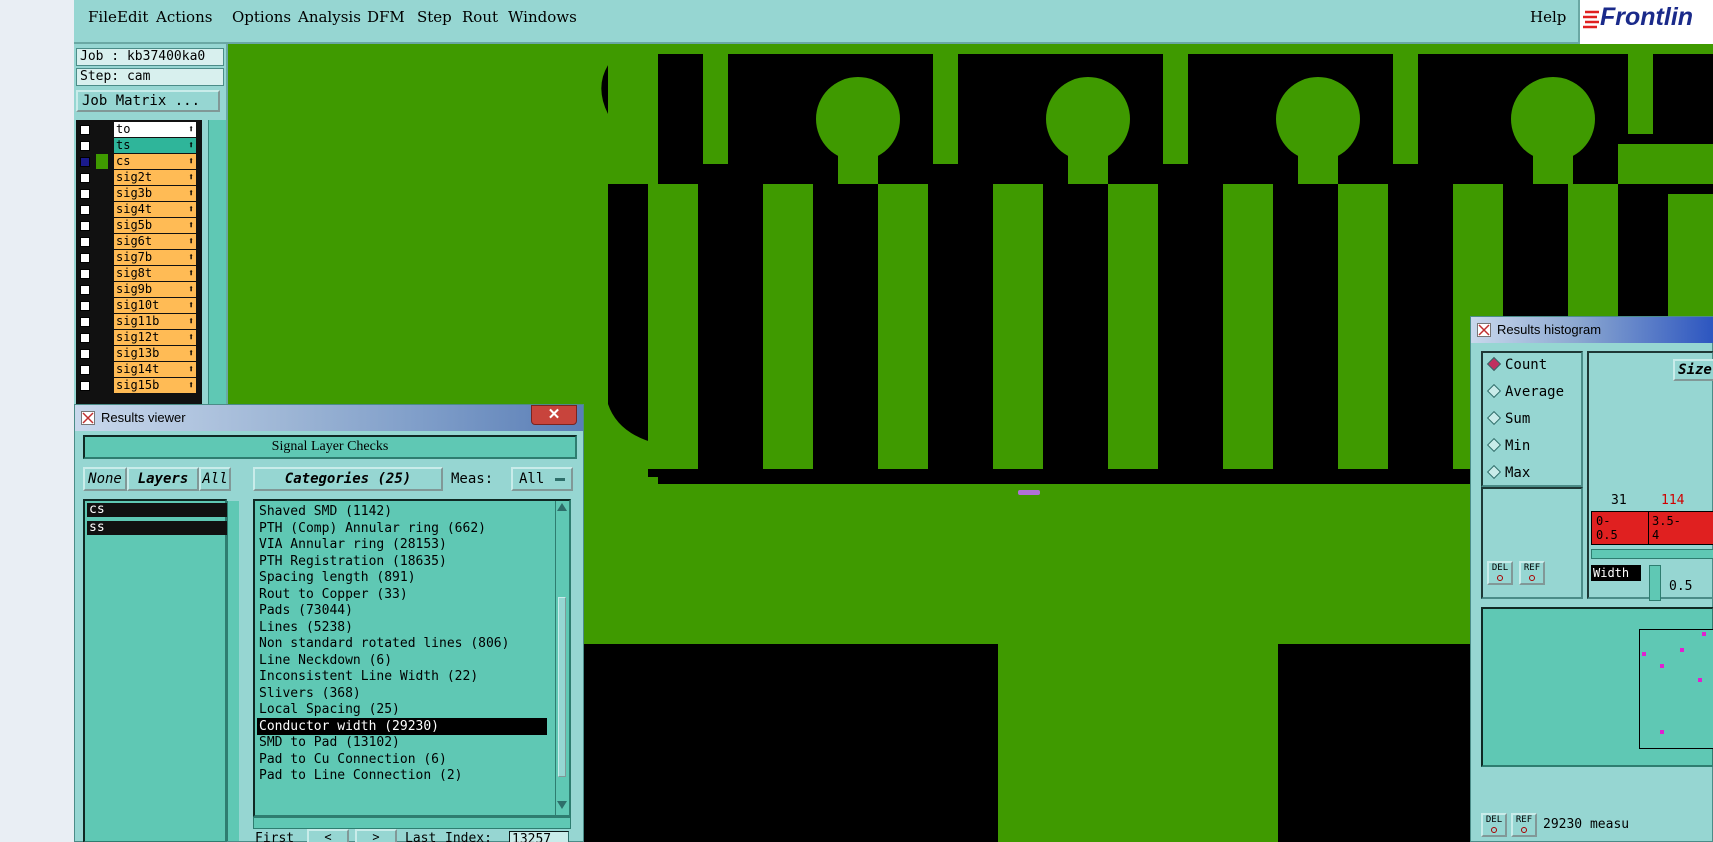 The image size is (1713, 842). What do you see at coordinates (402, 528) in the screenshot?
I see `category-item: PTH (Comp) Annular ring (662)` at bounding box center [402, 528].